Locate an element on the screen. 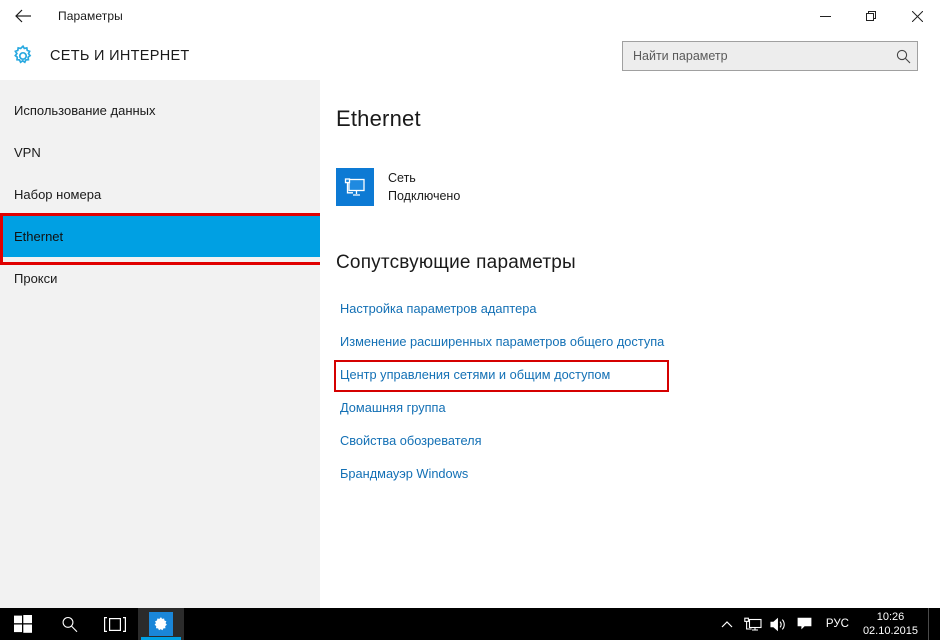 The width and height of the screenshot is (940, 640). link-internet-options: Свойства обозревателя is located at coordinates (411, 440).